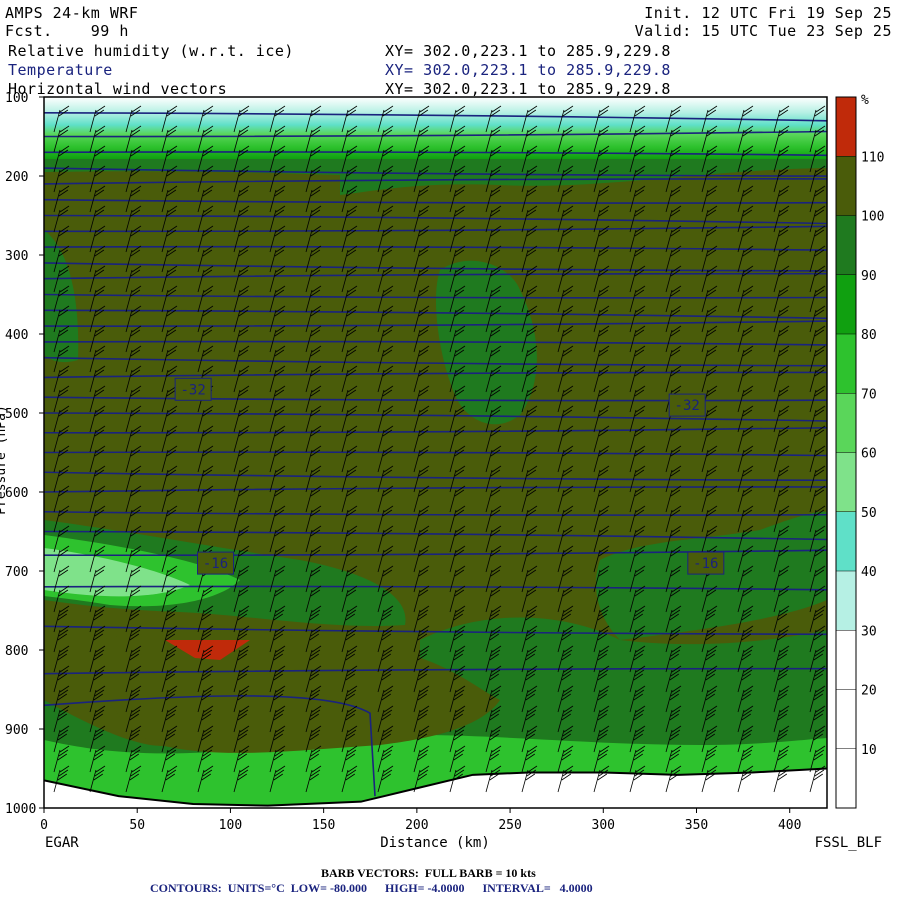 This screenshot has height=900, width=900. Describe the element at coordinates (869, 335) in the screenshot. I see `colorbar-tick-label: 80` at that location.